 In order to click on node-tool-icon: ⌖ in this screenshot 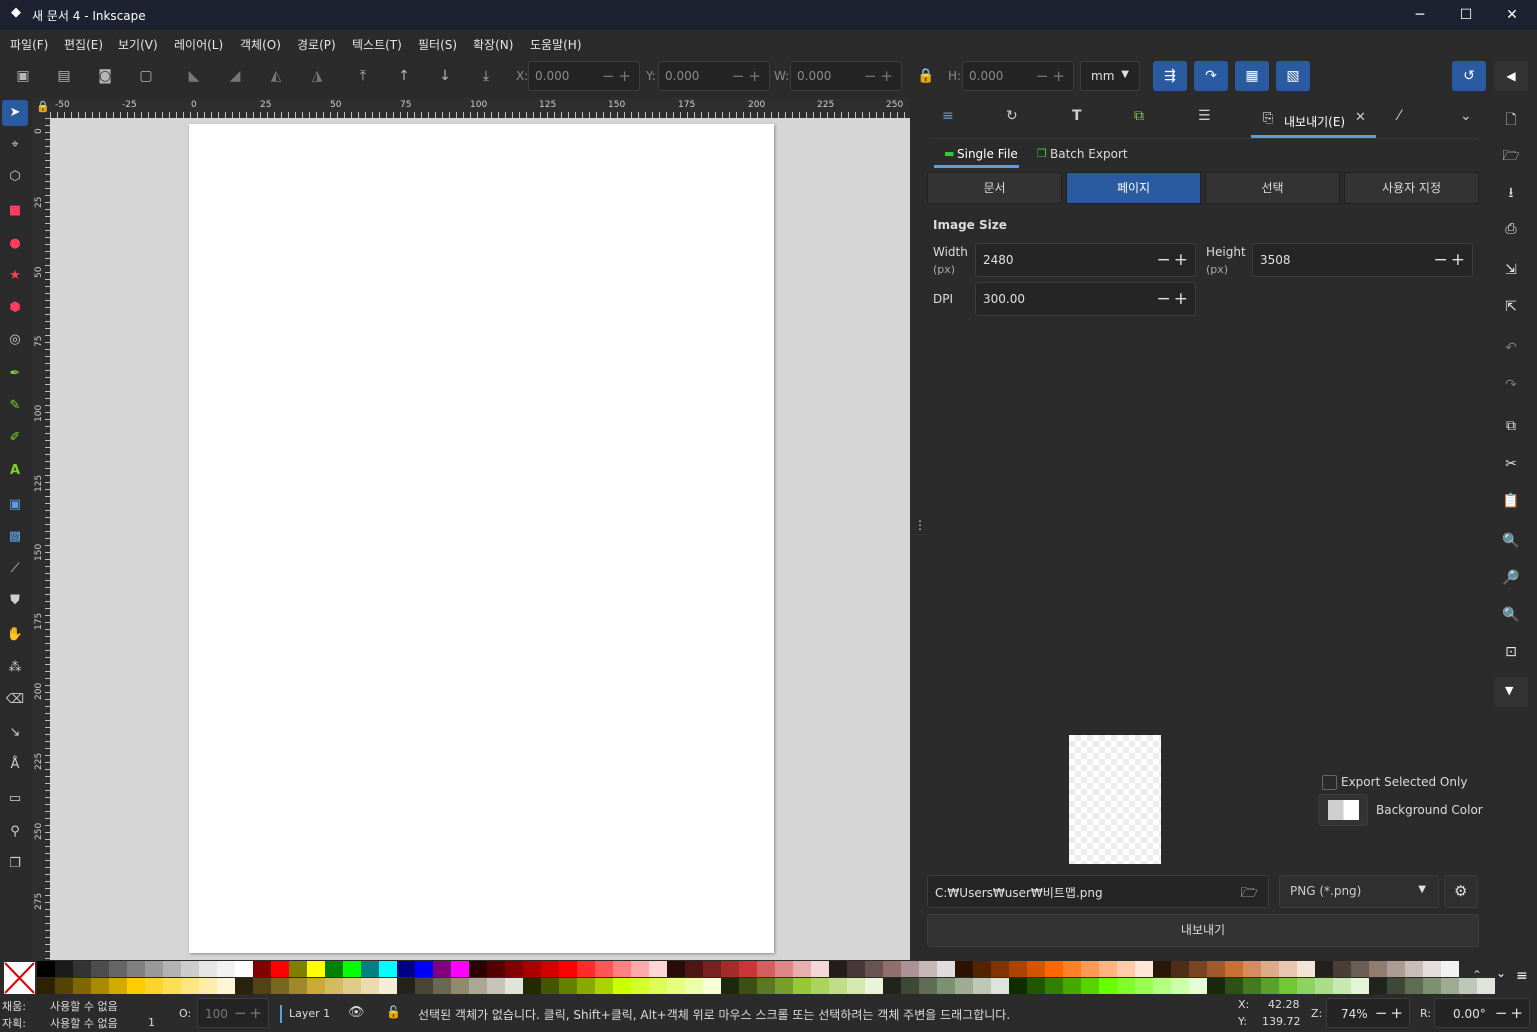, I will do `click(15, 145)`.